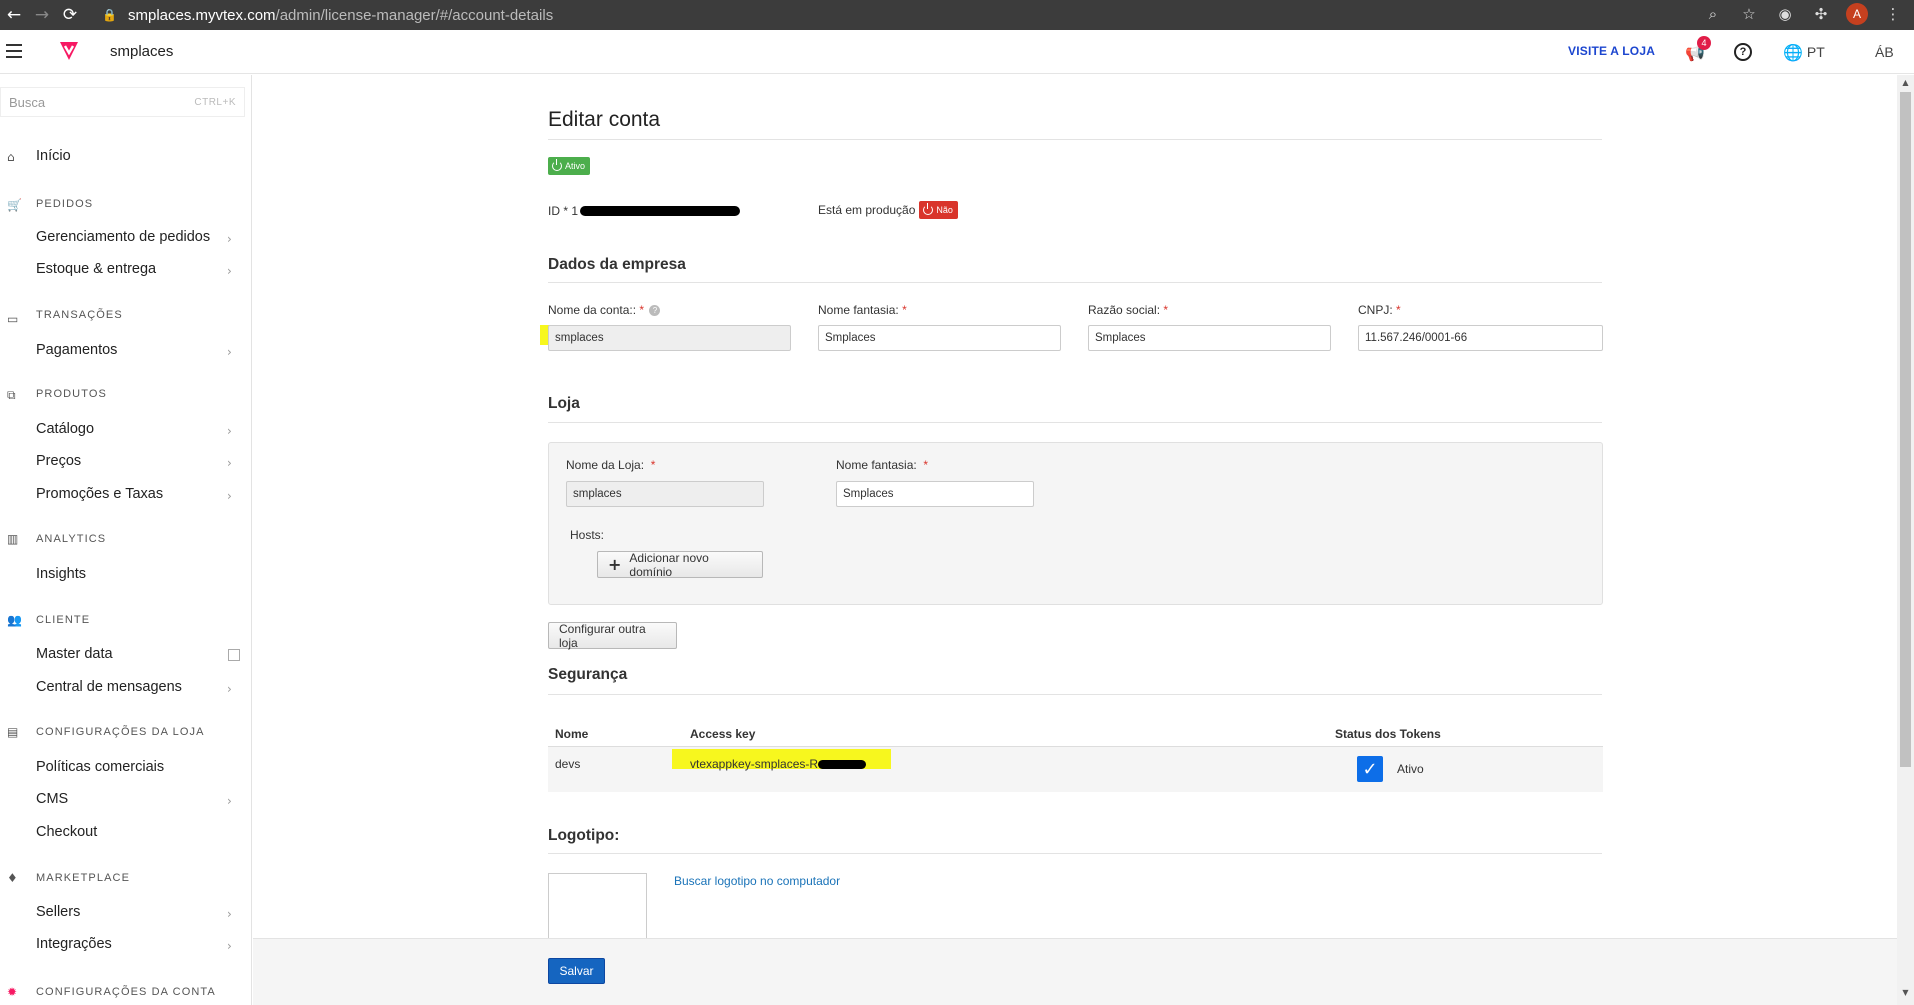 The width and height of the screenshot is (1914, 1005). What do you see at coordinates (1209, 338) in the screenshot?
I see `legal-name-field: Smplaces` at bounding box center [1209, 338].